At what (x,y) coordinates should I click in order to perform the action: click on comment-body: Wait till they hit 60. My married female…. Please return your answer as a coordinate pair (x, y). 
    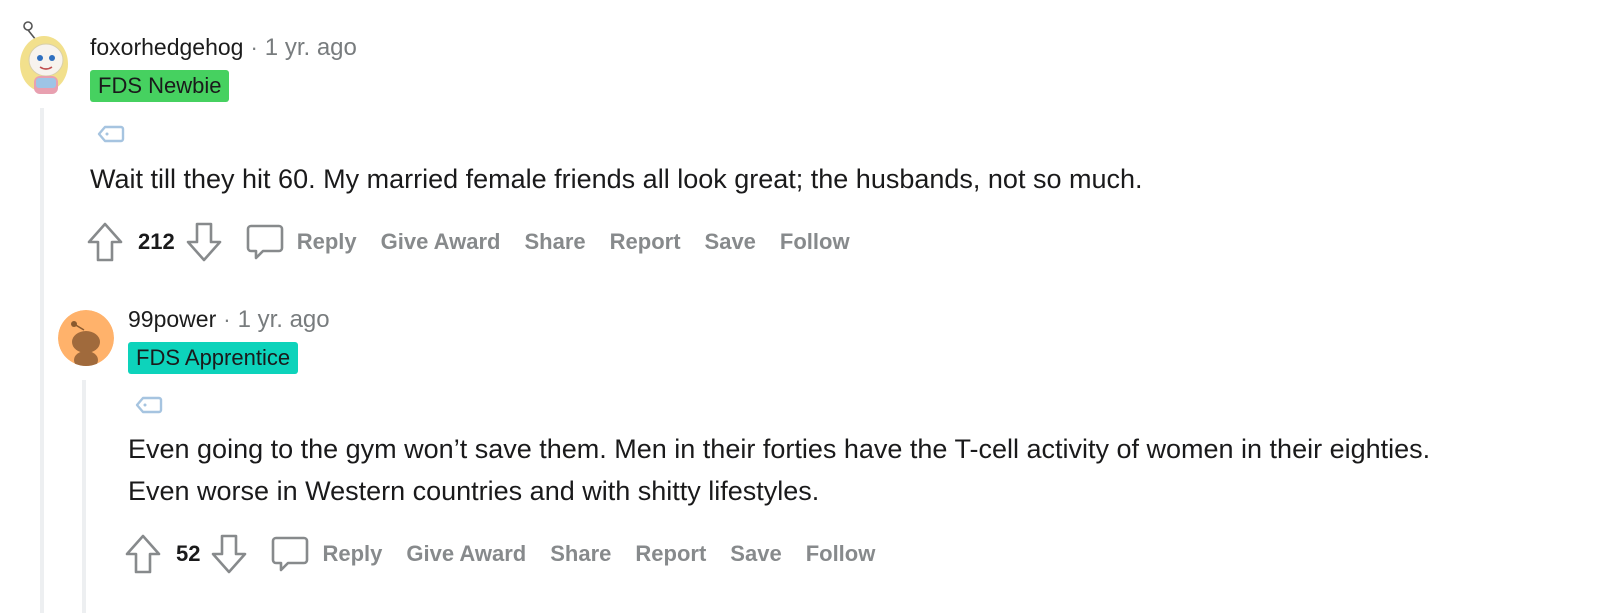
    Looking at the image, I should click on (616, 179).